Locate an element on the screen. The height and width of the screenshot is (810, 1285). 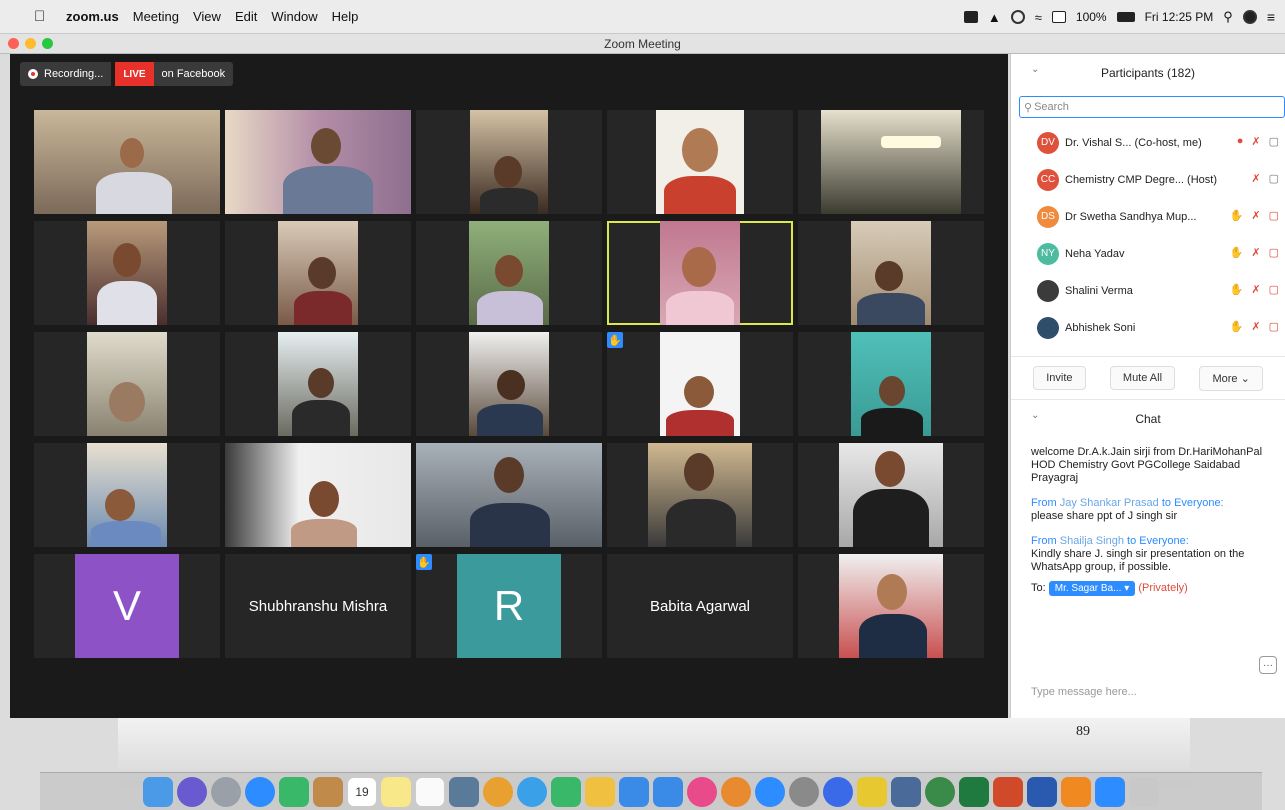
contacts-icon is located at coordinates (328, 791).